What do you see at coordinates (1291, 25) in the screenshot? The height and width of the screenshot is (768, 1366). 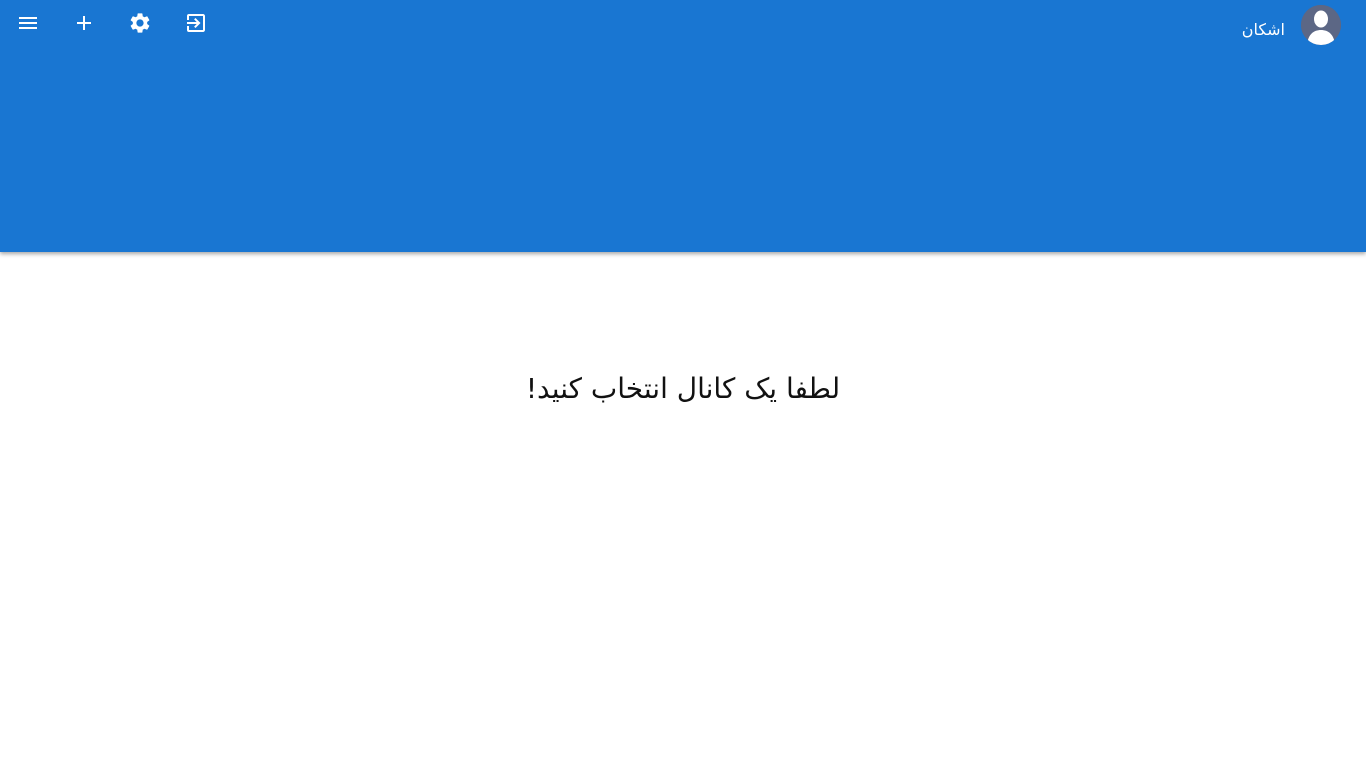 I see `user-profile: اشکان` at bounding box center [1291, 25].